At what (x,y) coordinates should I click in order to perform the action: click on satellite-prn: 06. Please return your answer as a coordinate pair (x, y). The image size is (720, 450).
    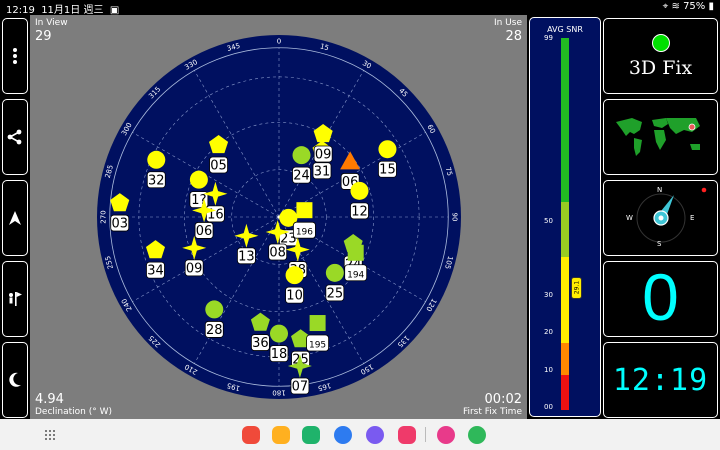
    Looking at the image, I should click on (204, 231).